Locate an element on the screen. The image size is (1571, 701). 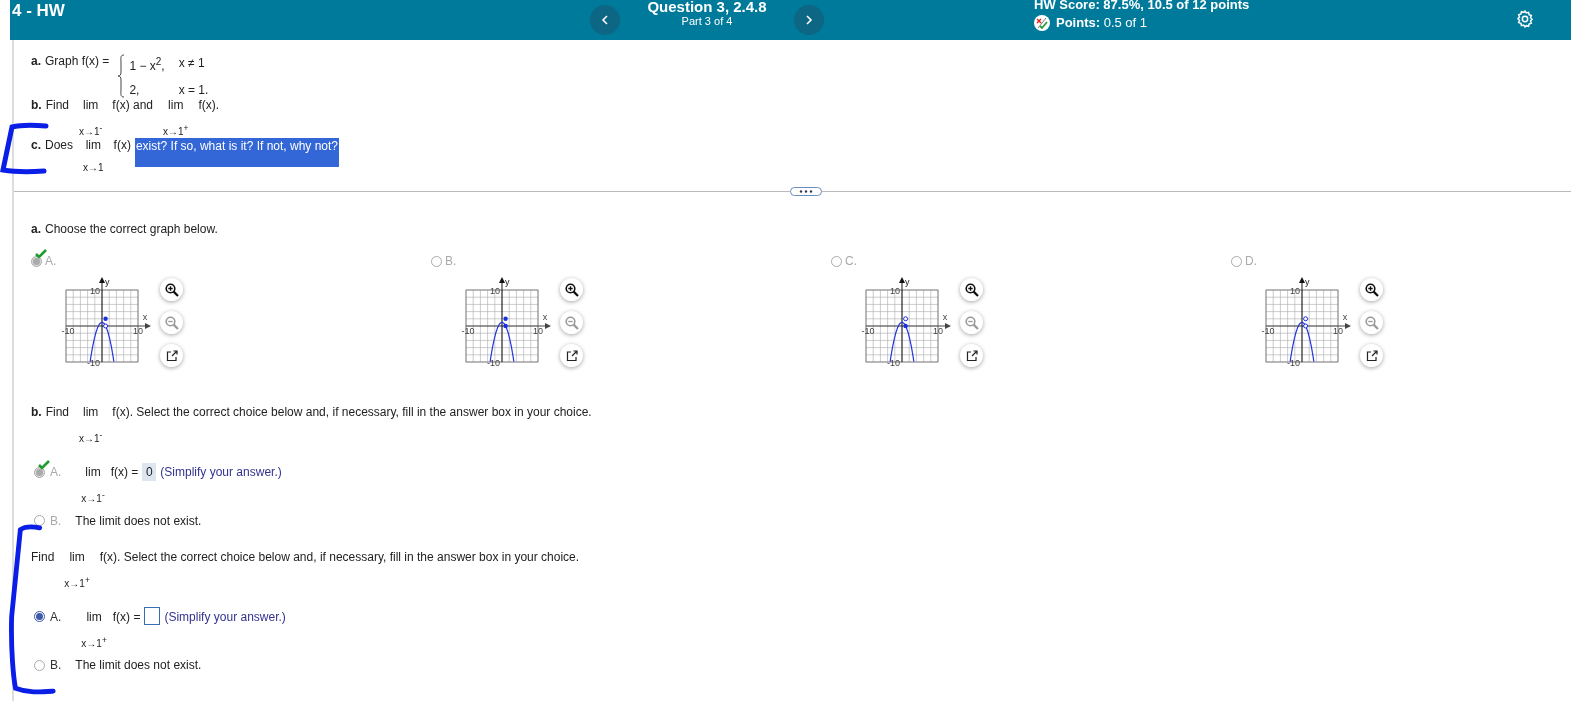
piece-condition: x = 1. is located at coordinates (193, 89).